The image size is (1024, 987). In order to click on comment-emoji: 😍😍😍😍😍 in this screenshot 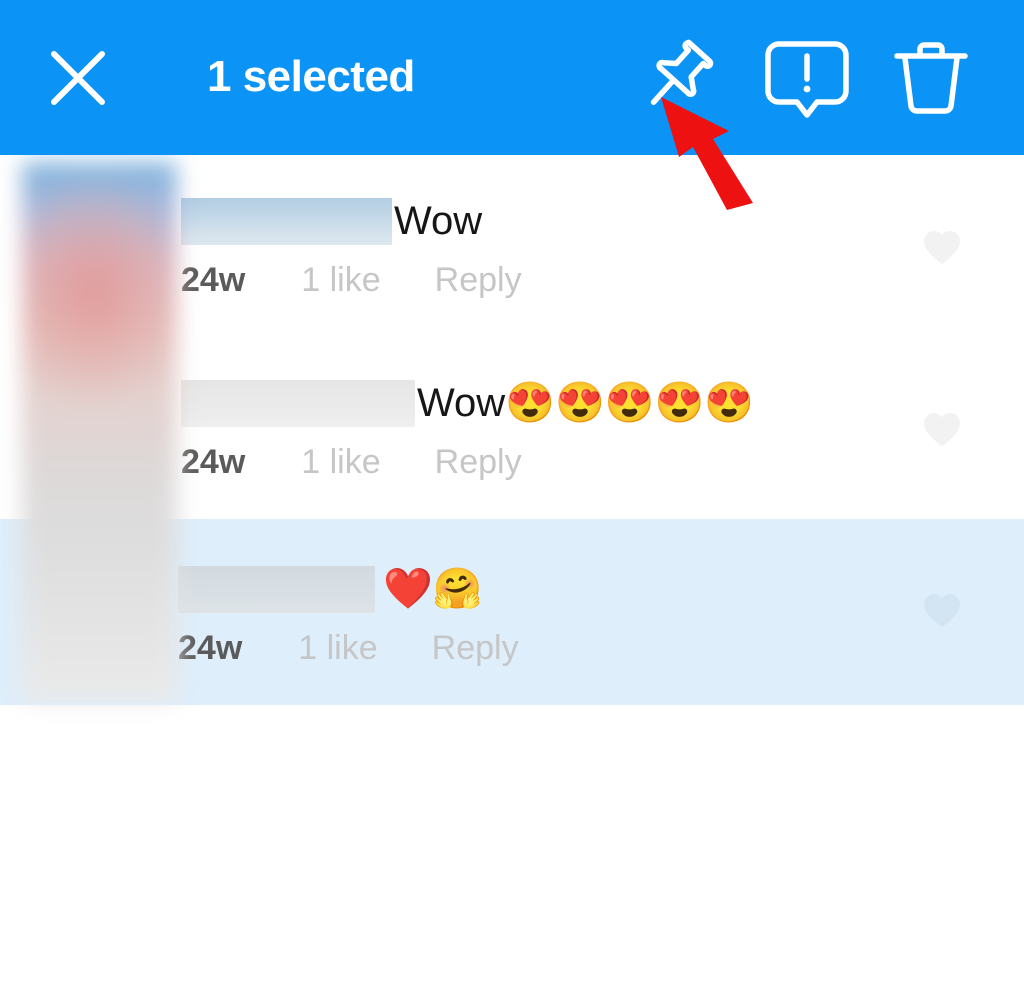, I will do `click(630, 403)`.